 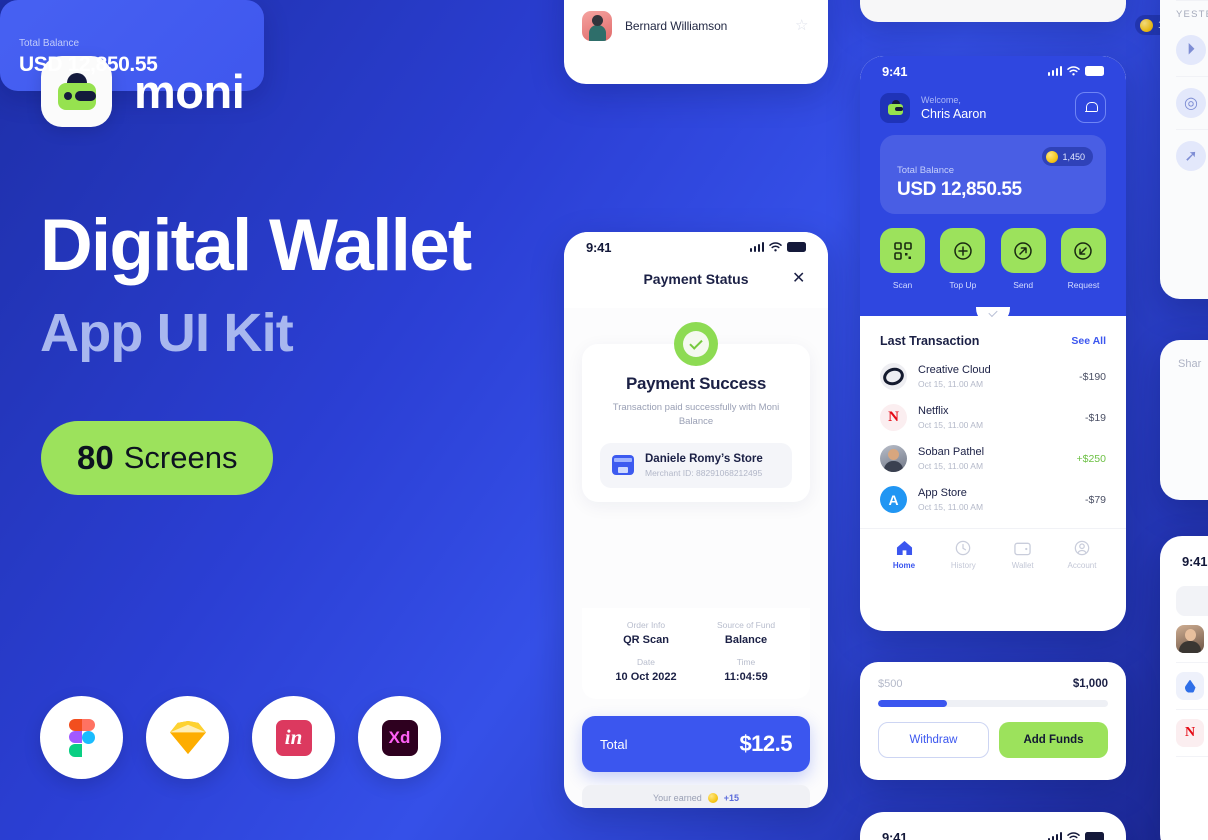 What do you see at coordinates (933, 740) in the screenshot?
I see `withdraw-button: Withdraw` at bounding box center [933, 740].